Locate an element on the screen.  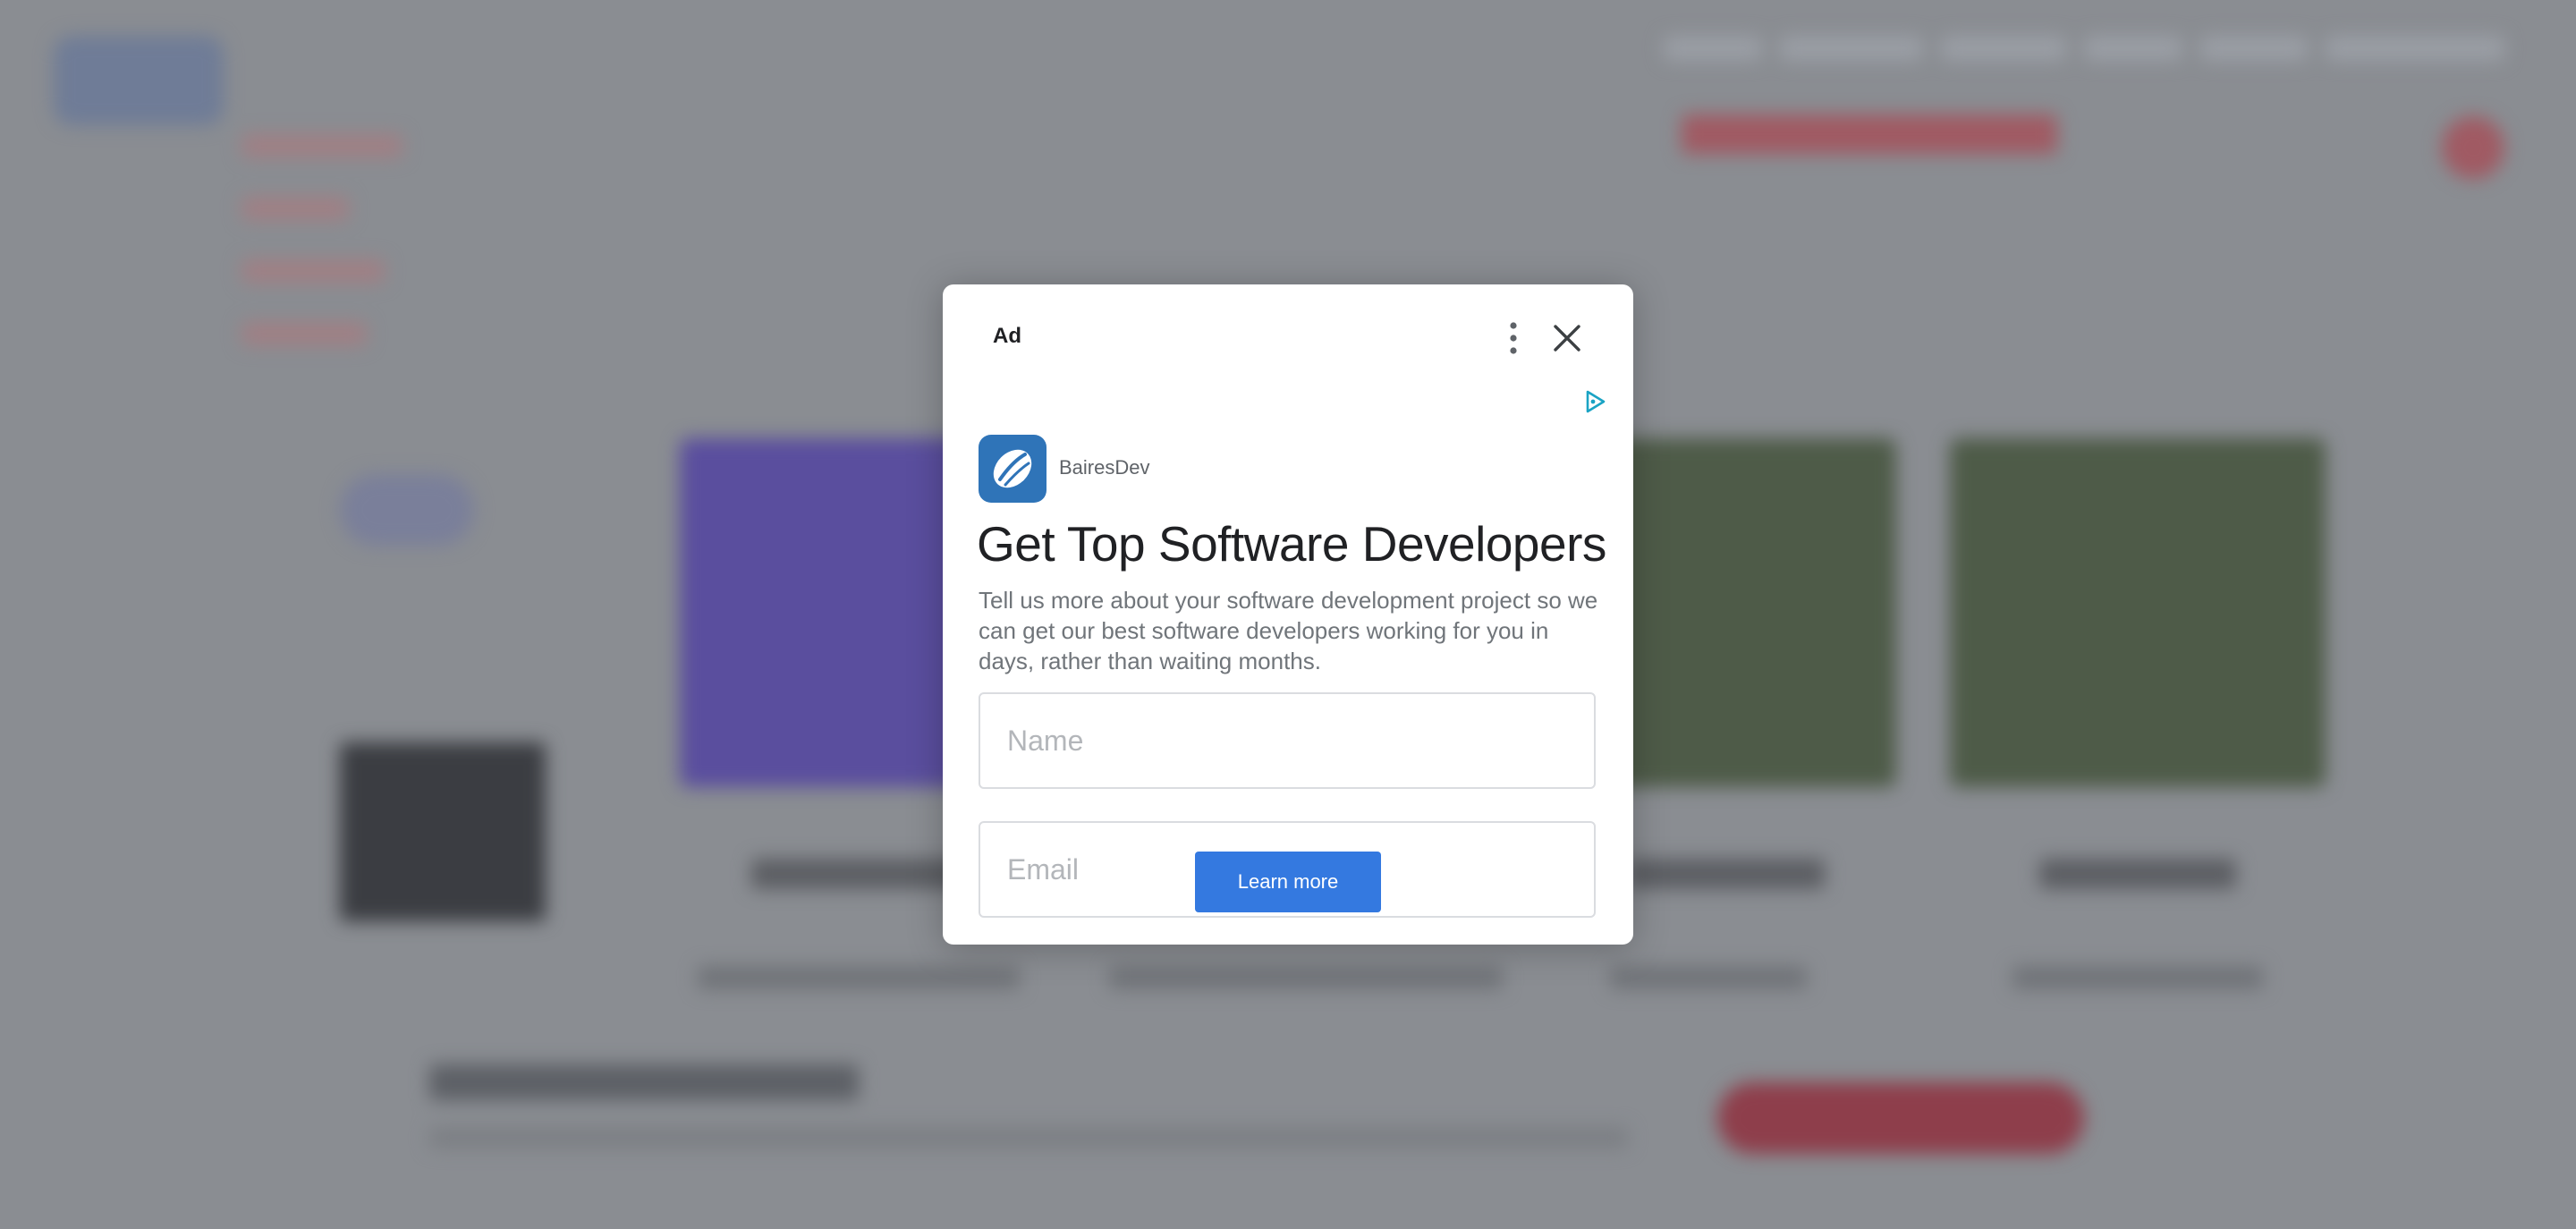
learn-more-button: Learn more is located at coordinates (1288, 882).